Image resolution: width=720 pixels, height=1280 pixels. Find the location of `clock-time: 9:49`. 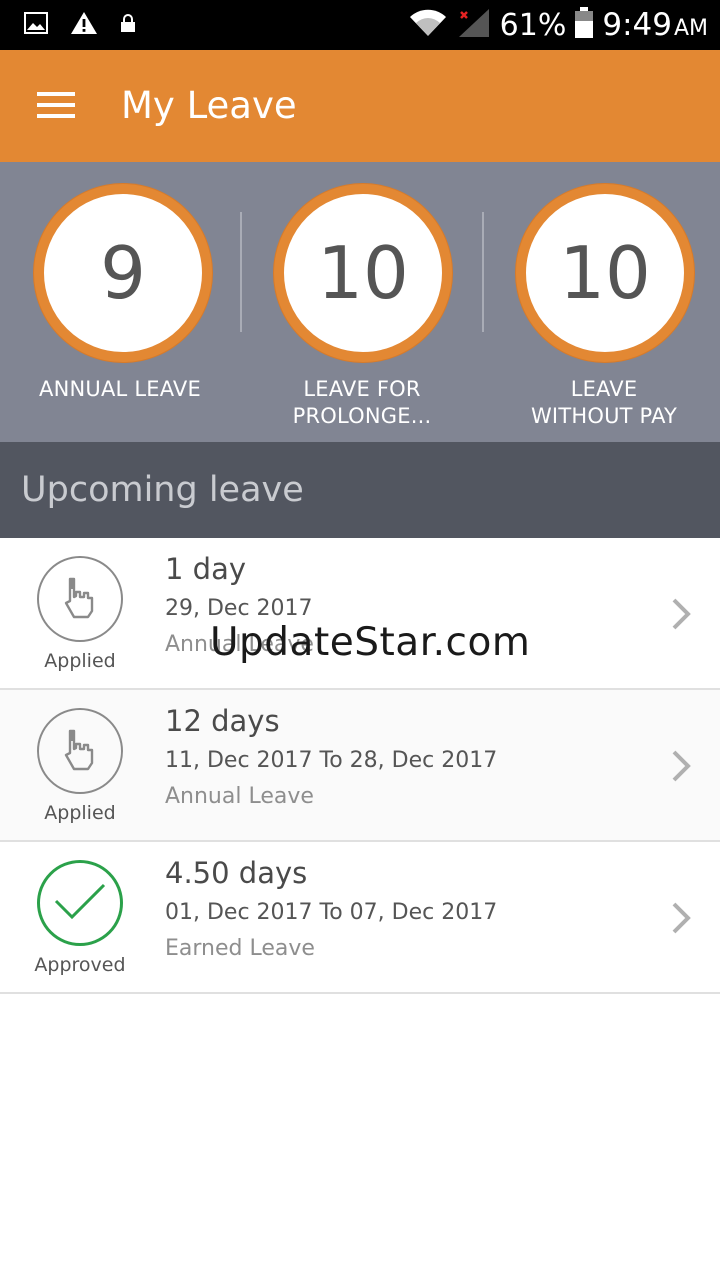

clock-time: 9:49 is located at coordinates (637, 25).